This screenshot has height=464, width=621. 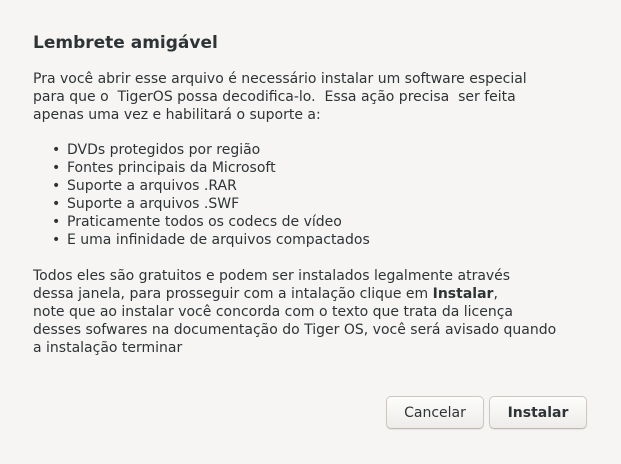 I want to click on outro-text-segment: ,, so click(x=495, y=294).